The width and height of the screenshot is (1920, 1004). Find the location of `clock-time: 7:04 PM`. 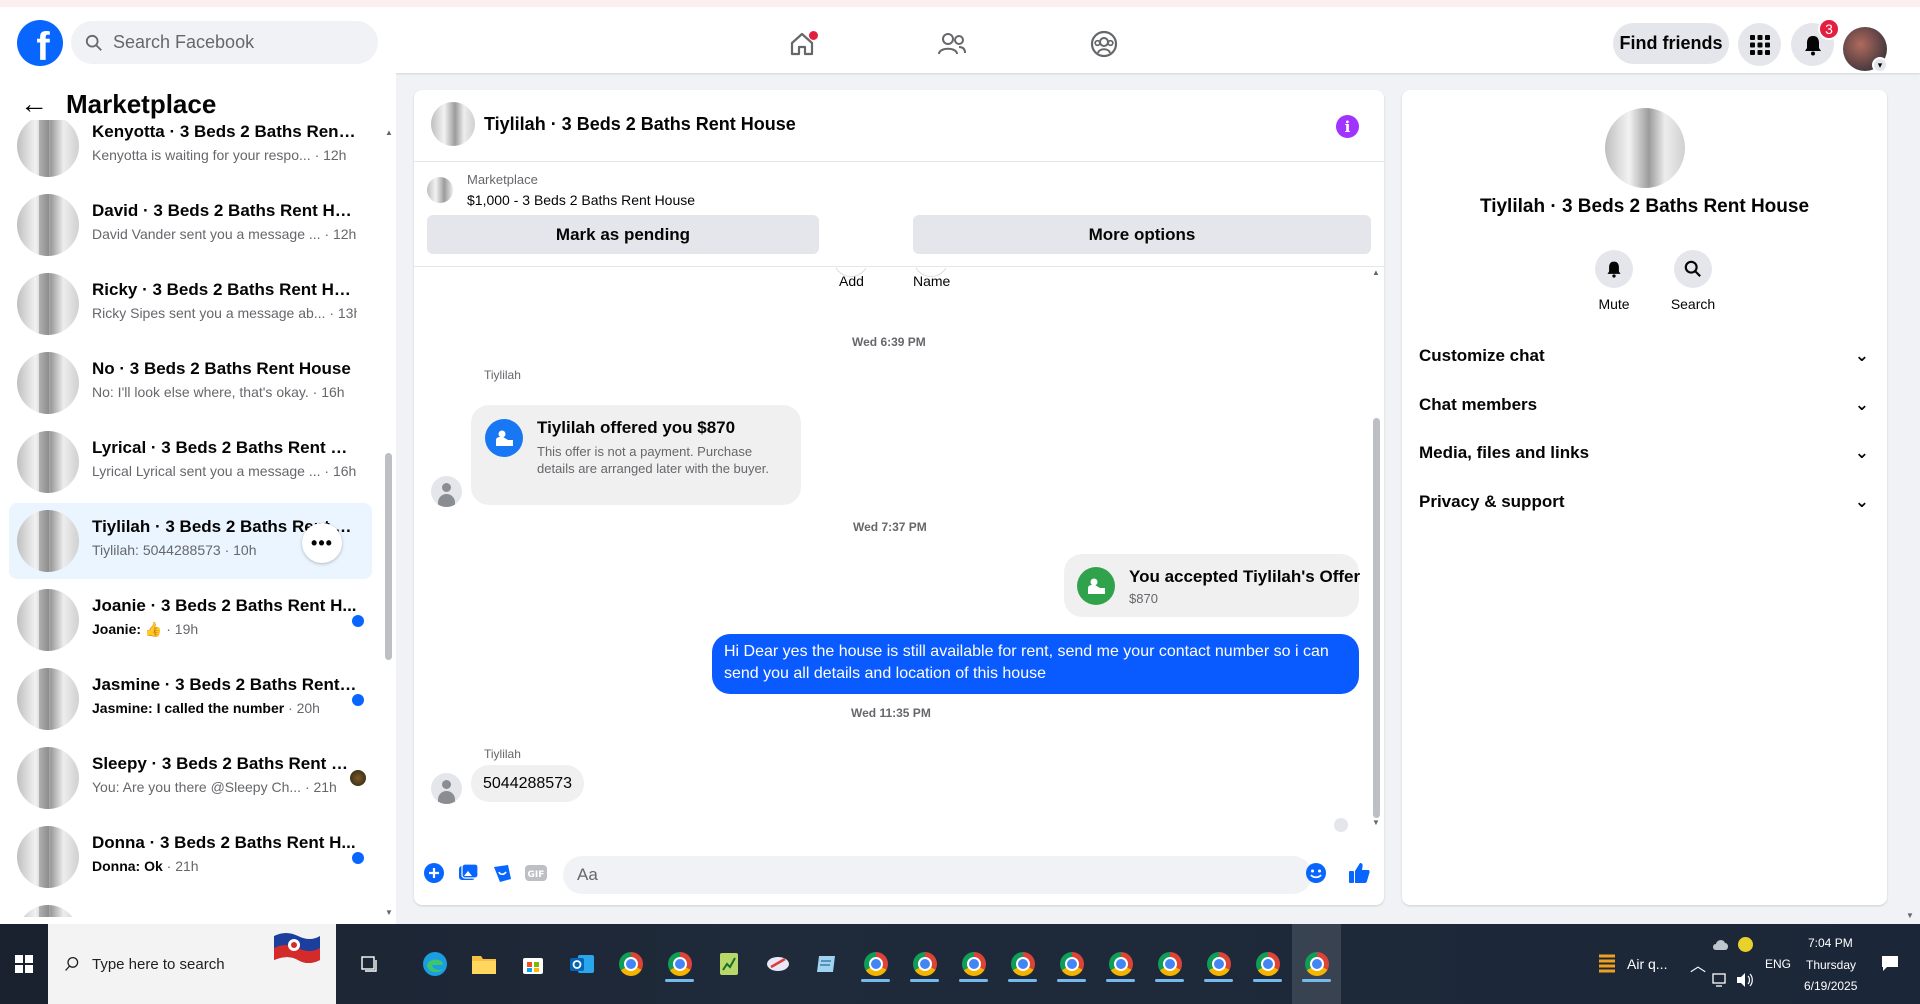

clock-time: 7:04 PM is located at coordinates (1830, 943).